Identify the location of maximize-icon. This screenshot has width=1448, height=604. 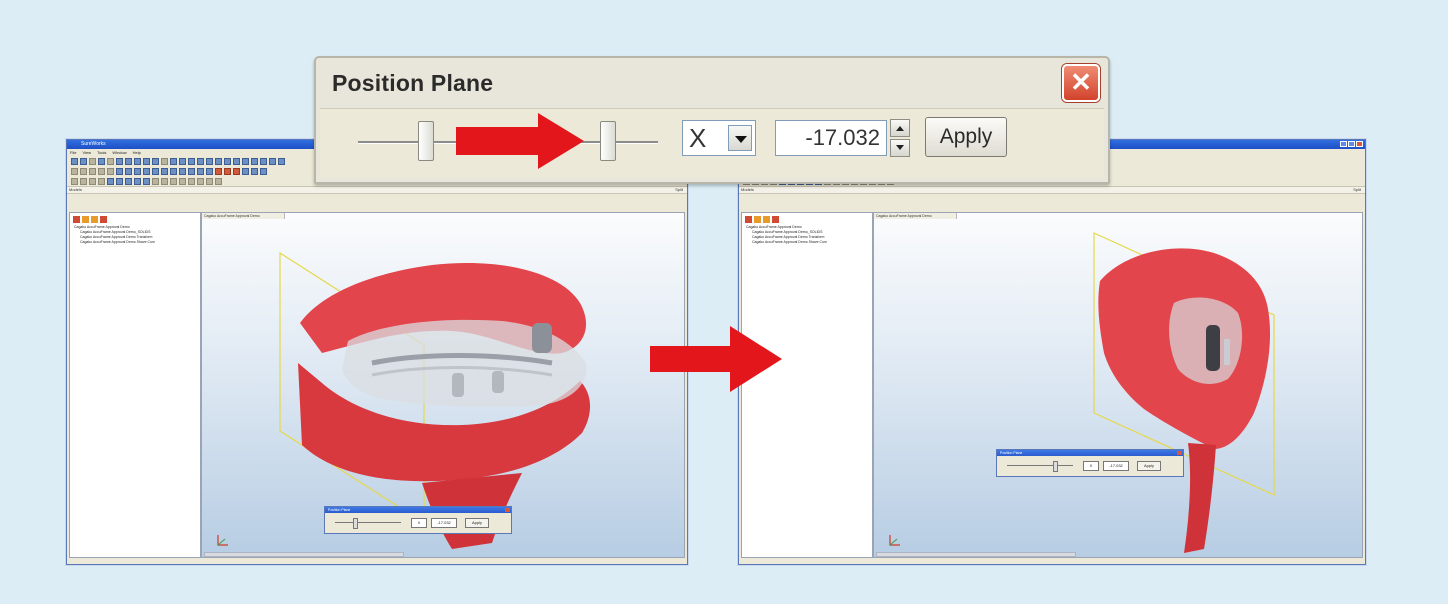
(1351, 144).